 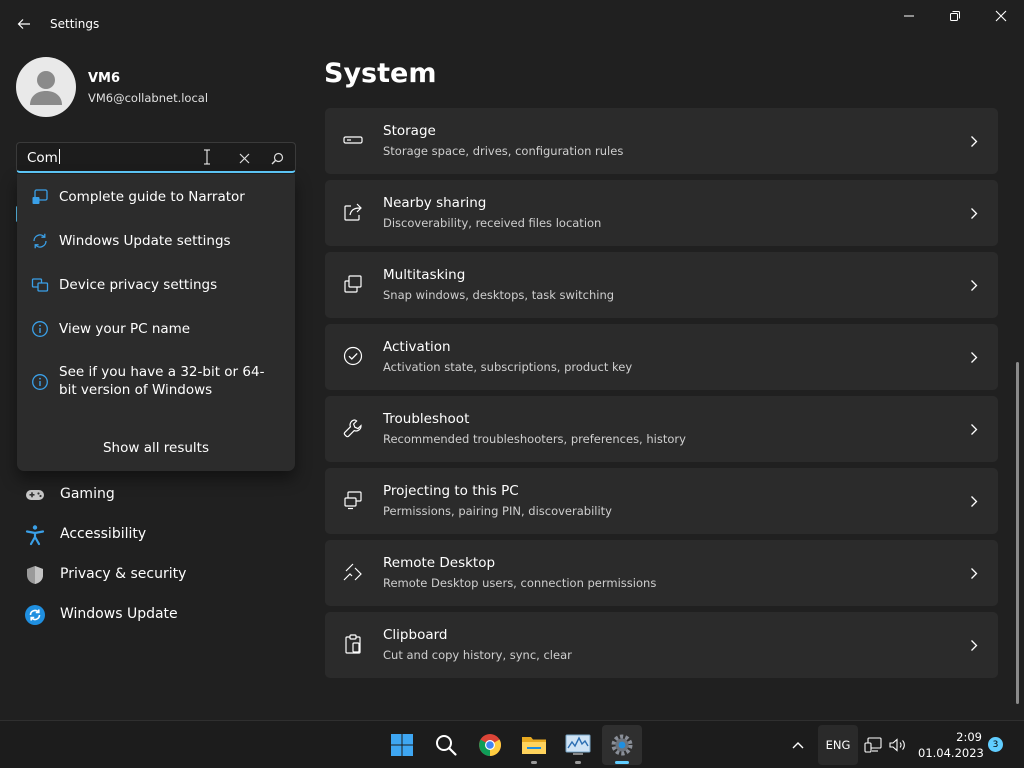 I want to click on search-input-value: Com, so click(x=42, y=158).